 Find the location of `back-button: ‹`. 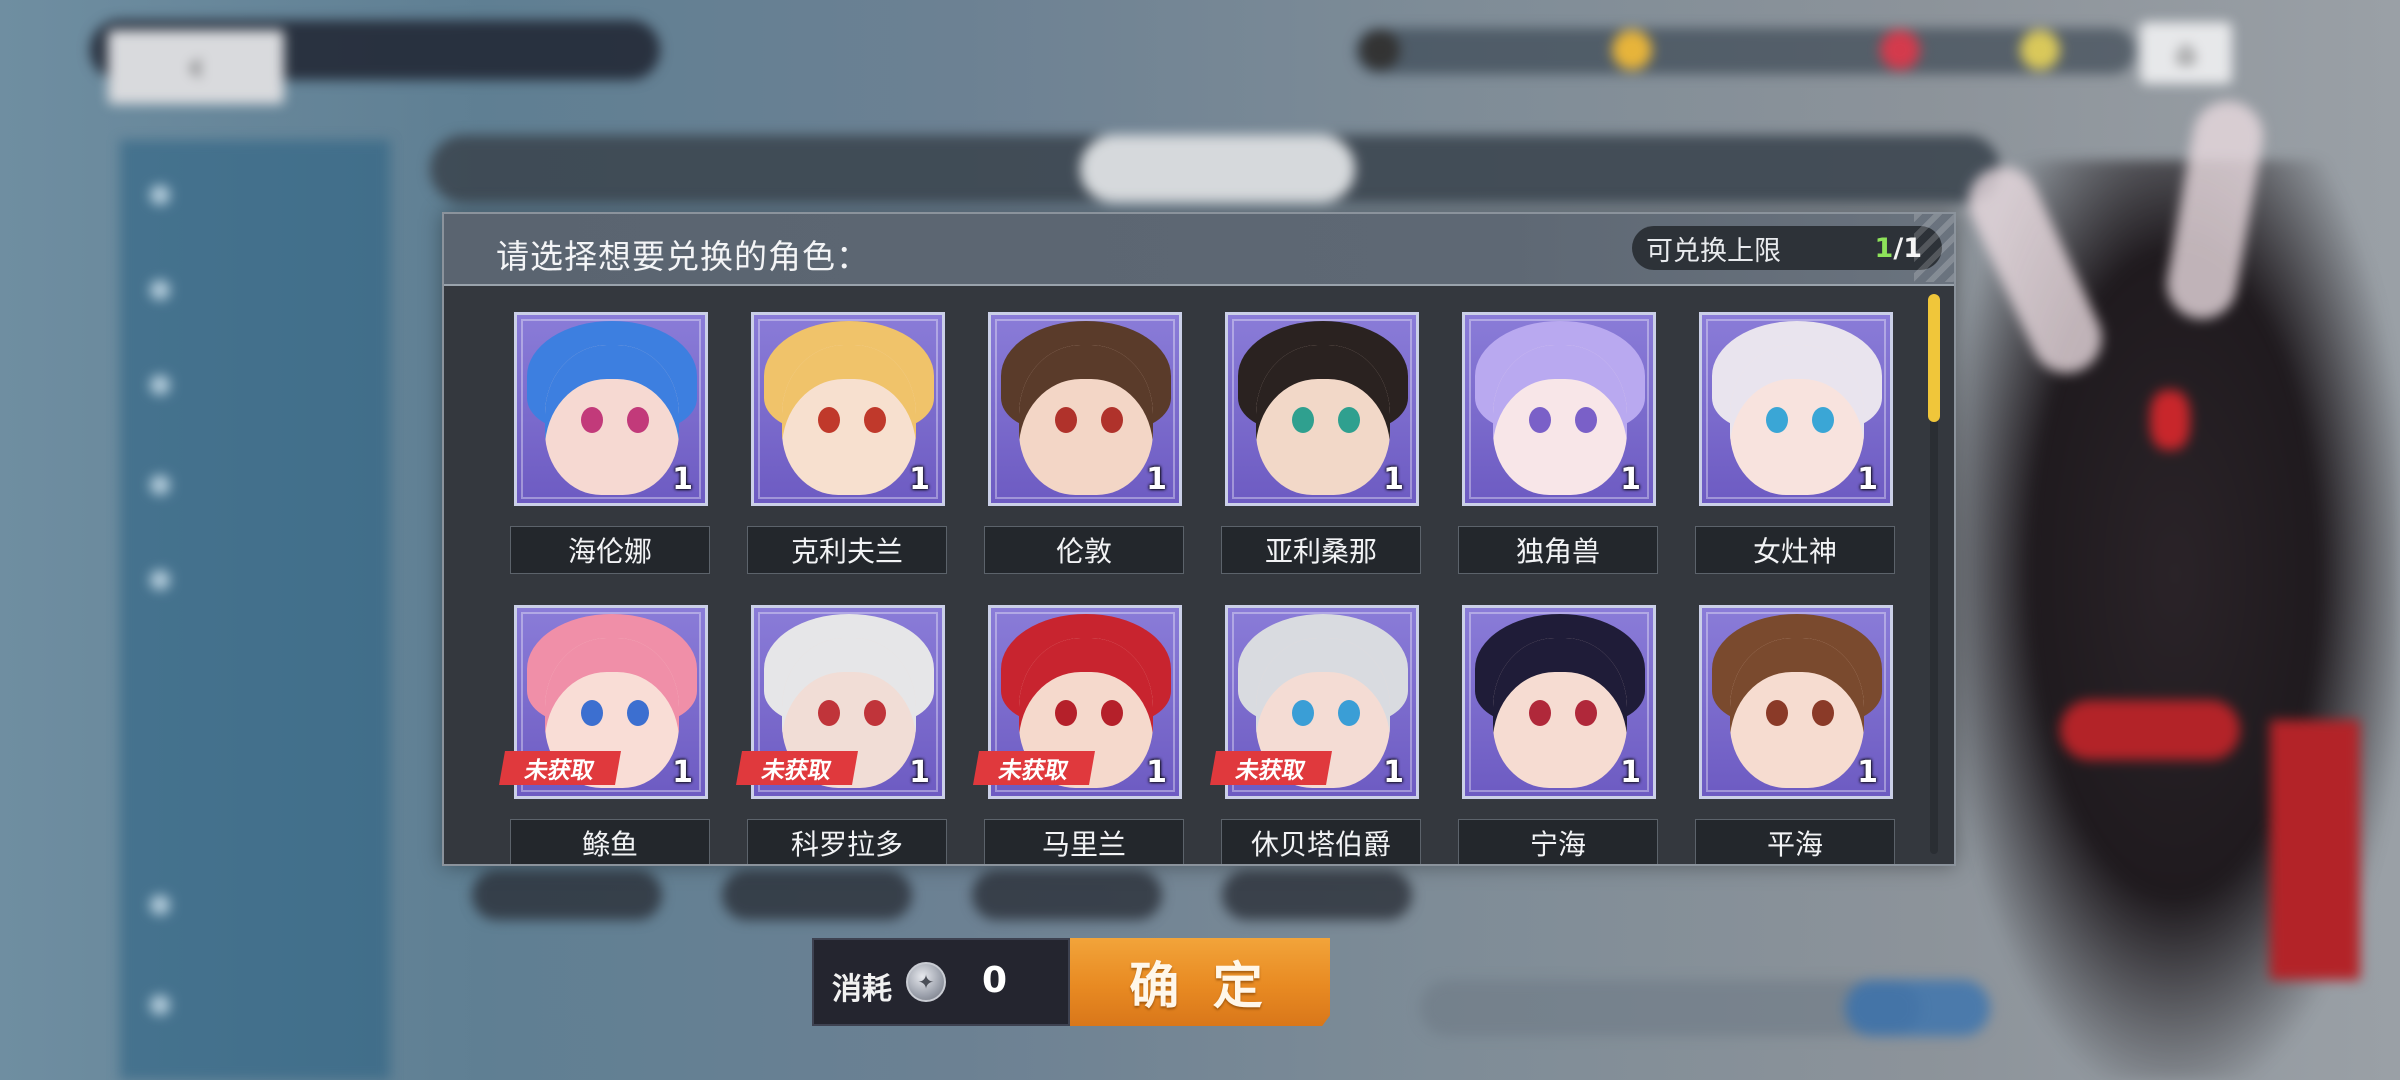

back-button: ‹ is located at coordinates (196, 67).